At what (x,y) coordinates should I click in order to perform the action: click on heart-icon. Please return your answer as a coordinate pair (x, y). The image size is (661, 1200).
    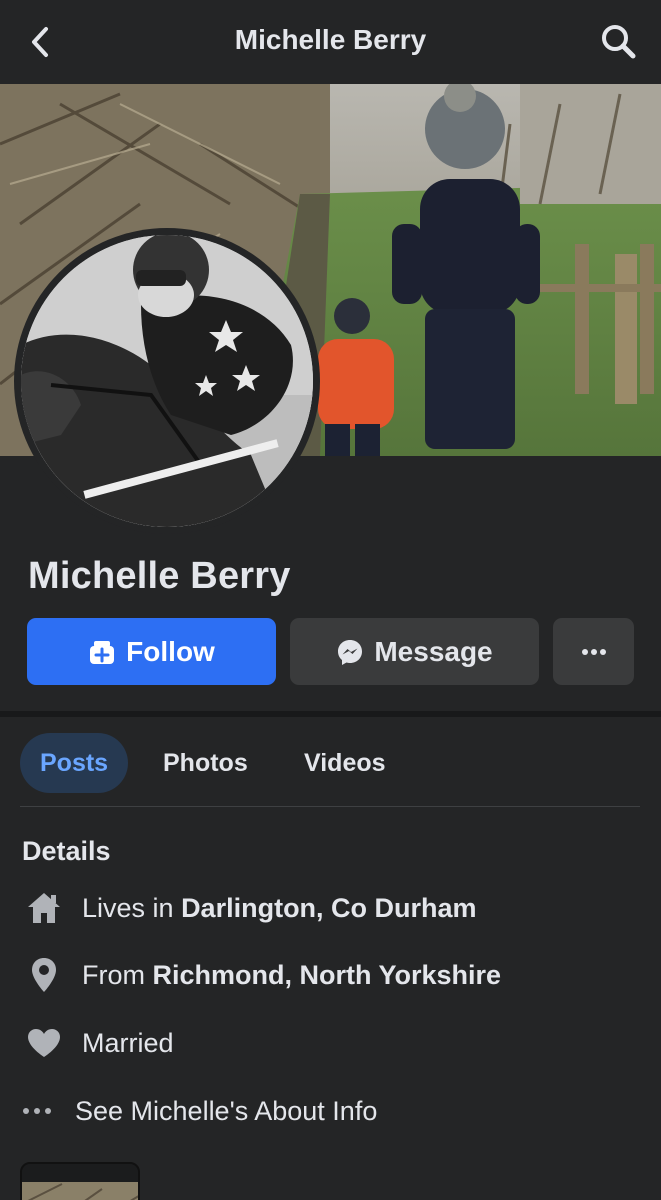
    Looking at the image, I should click on (44, 1043).